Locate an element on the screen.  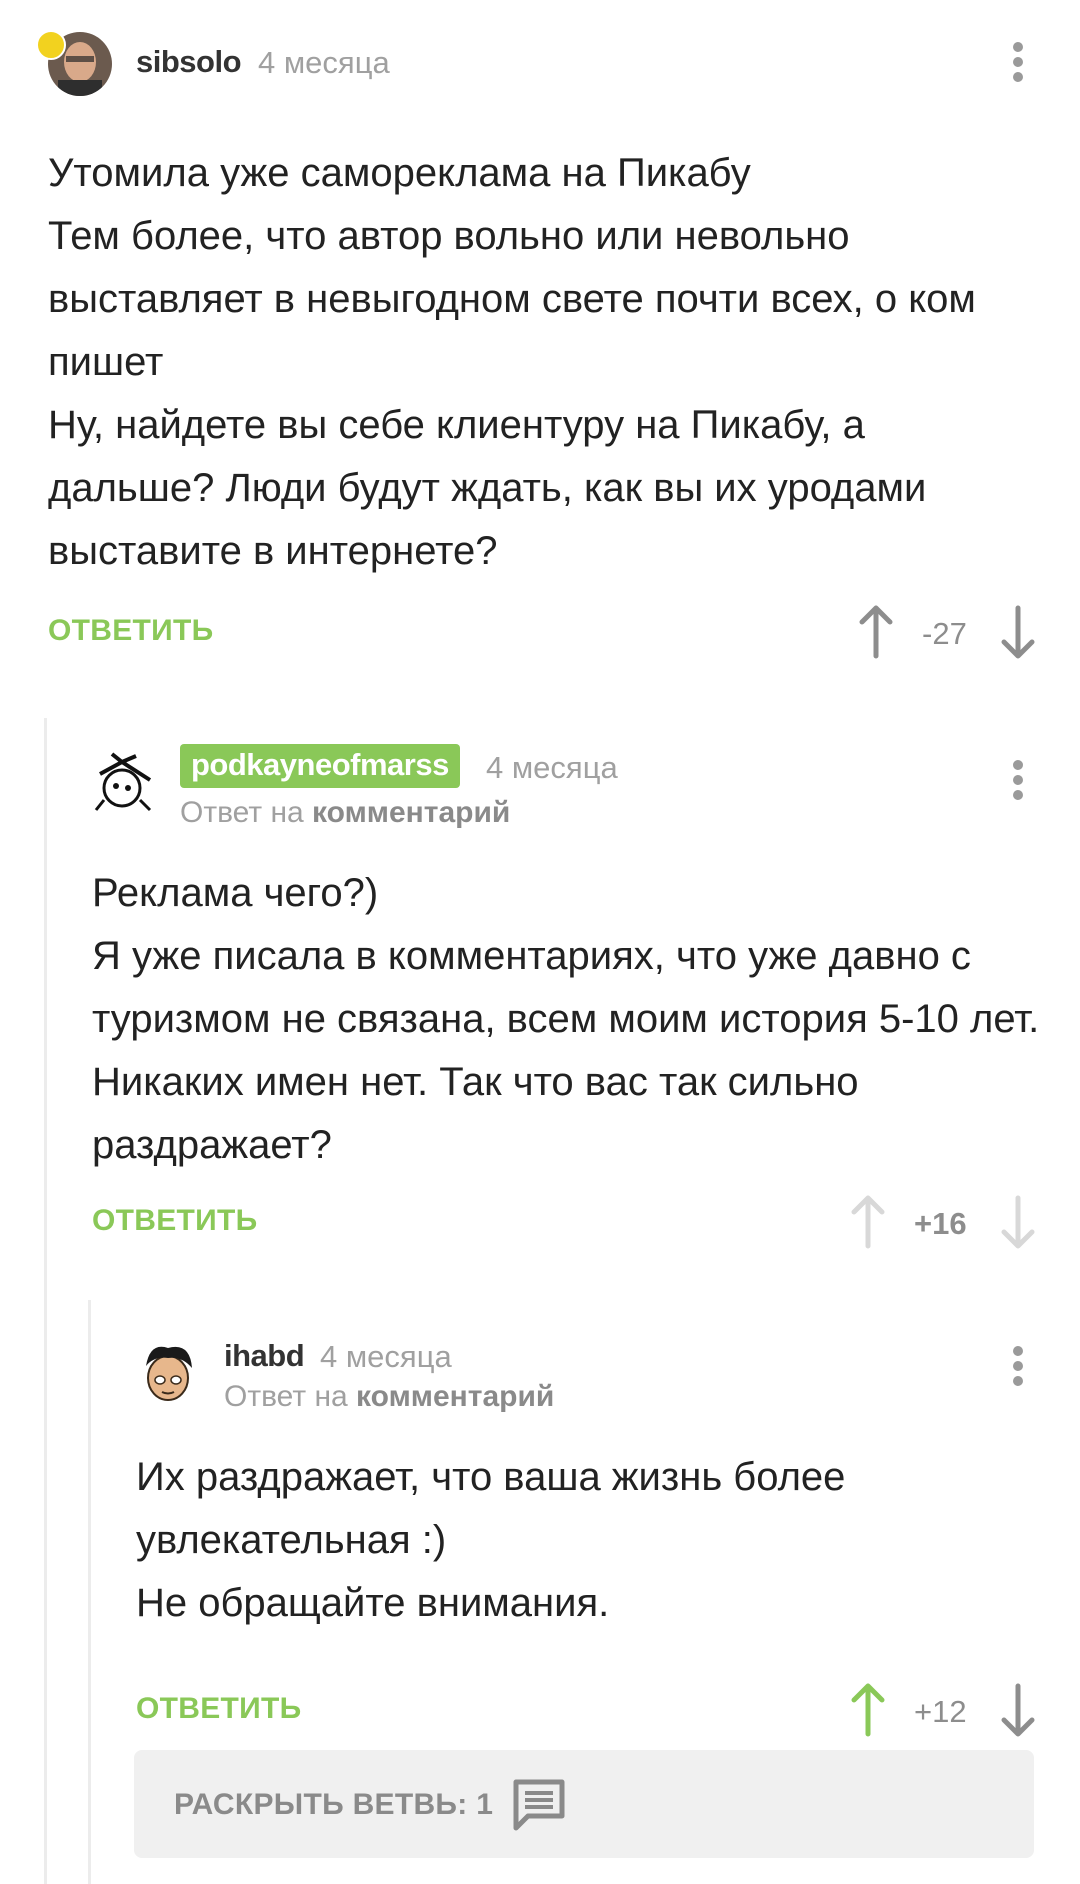
expand-branch-label: РАСКРЫТЬ ВЕТВЬ: 1 is located at coordinates (334, 1804).